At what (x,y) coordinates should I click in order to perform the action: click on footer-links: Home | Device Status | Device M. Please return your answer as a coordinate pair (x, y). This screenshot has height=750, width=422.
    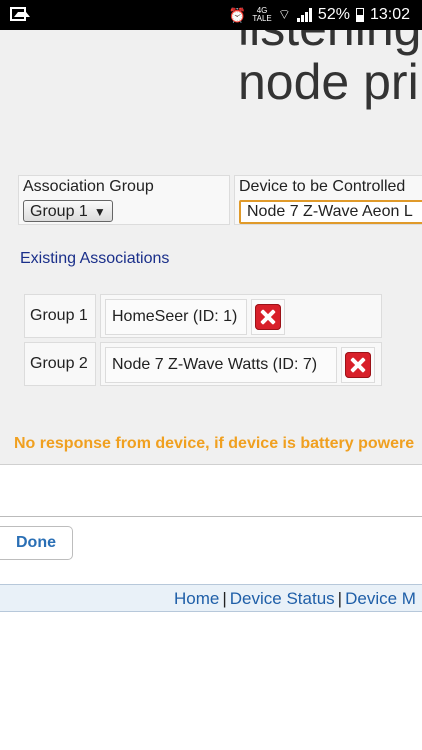
    Looking at the image, I should click on (295, 599).